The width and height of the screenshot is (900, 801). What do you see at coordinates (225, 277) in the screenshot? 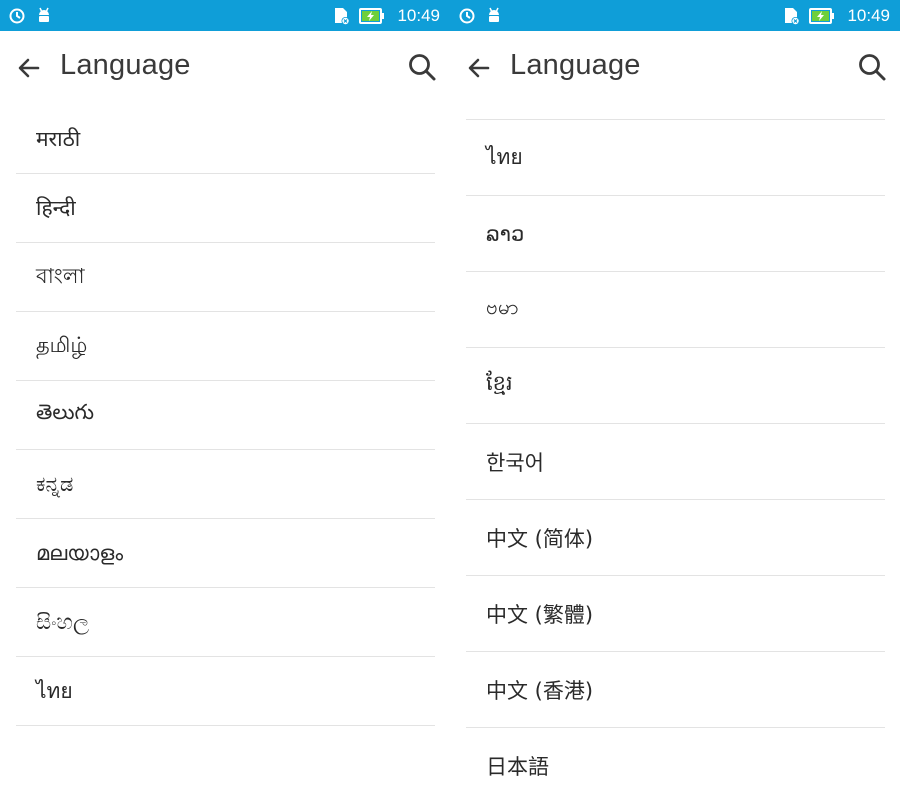
I see `language-item-bengali: বাংলা` at bounding box center [225, 277].